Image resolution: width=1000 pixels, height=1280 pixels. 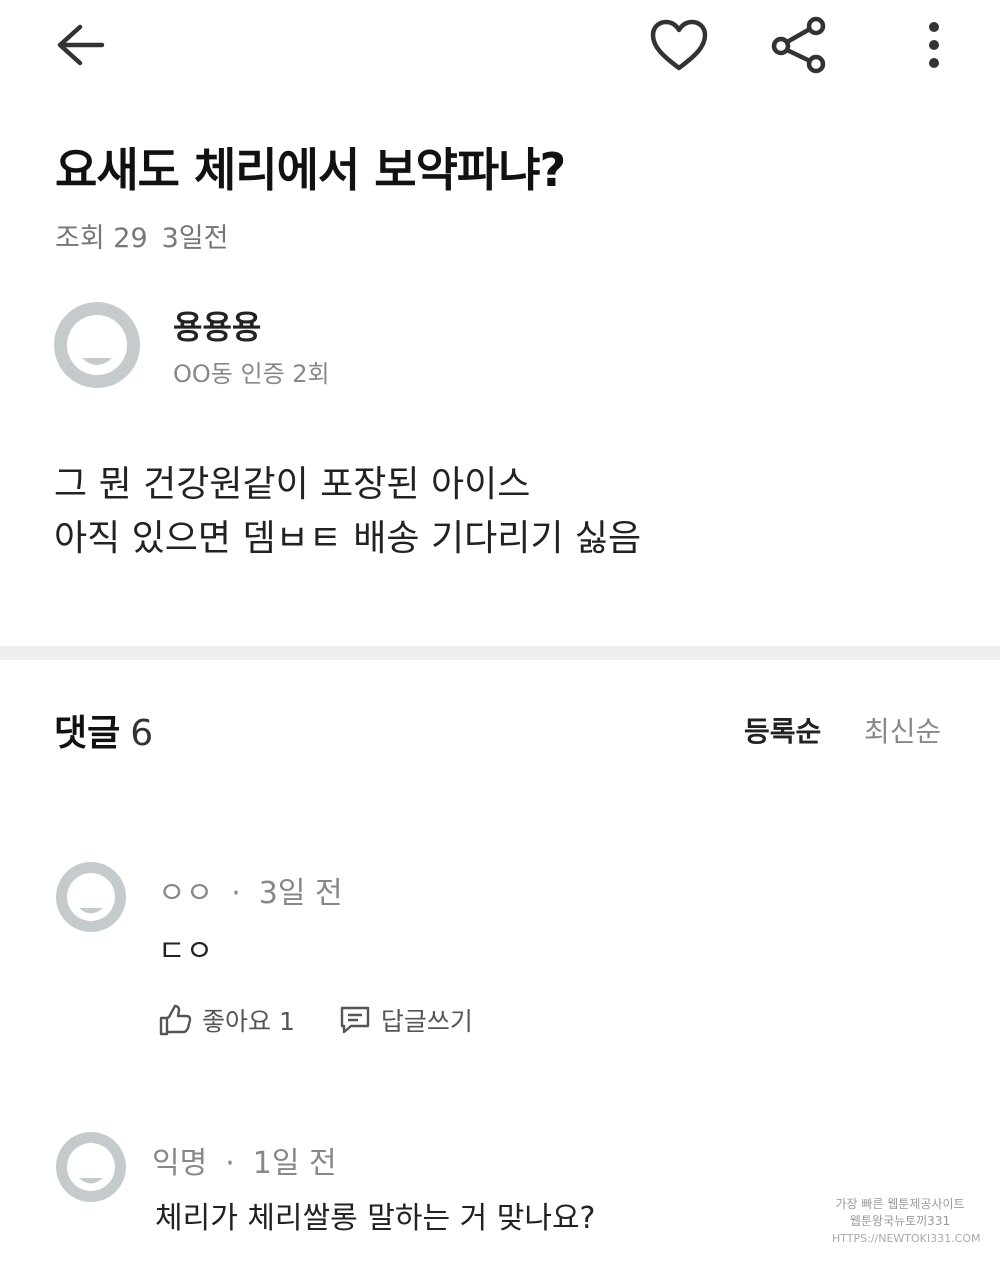 I want to click on comment-time: 3일 전, so click(x=300, y=893).